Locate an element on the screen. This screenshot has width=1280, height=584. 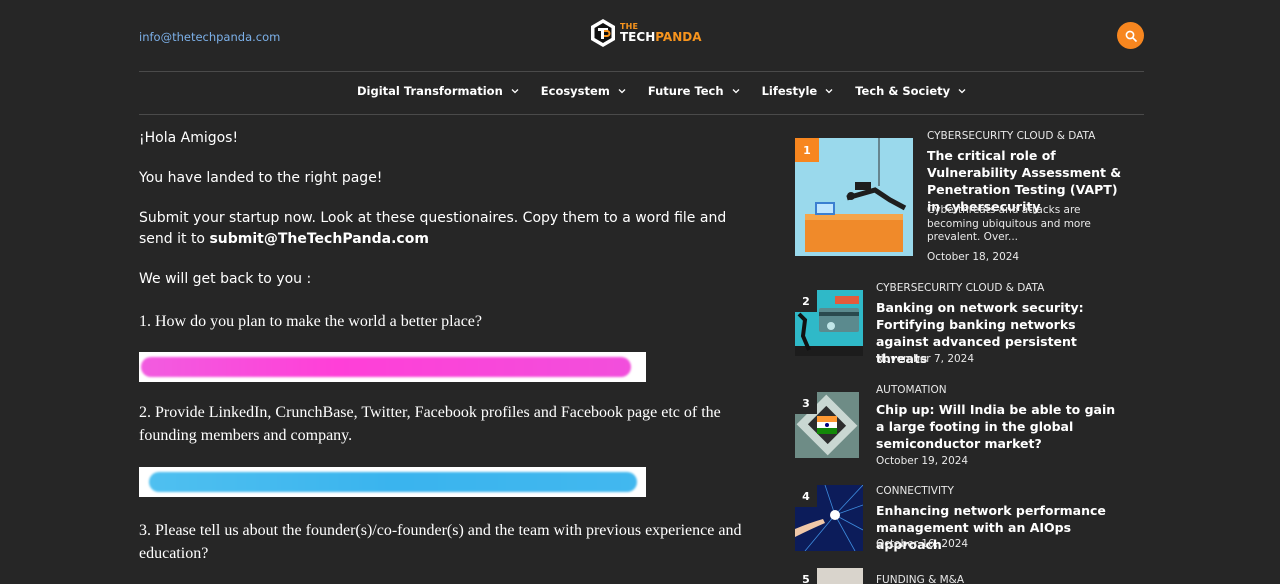
post-date: October 16, 2024 is located at coordinates (922, 544).